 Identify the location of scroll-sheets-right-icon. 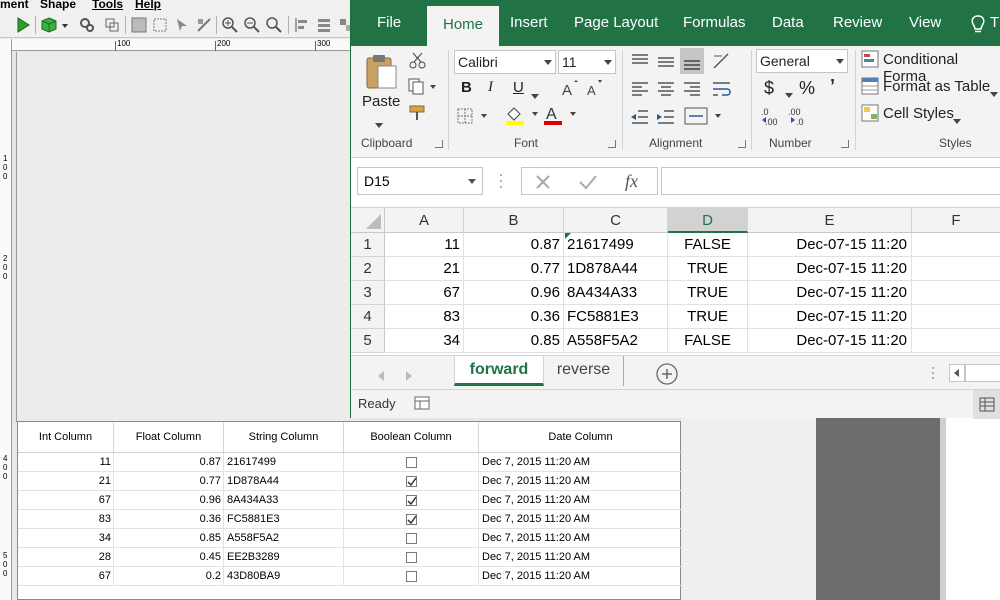
(409, 374).